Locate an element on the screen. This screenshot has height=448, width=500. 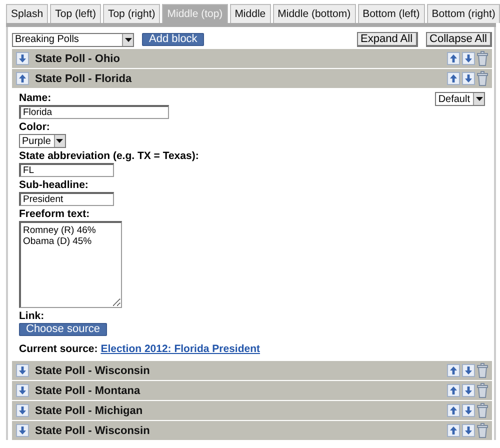
style-dropdown: Default is located at coordinates (460, 99).